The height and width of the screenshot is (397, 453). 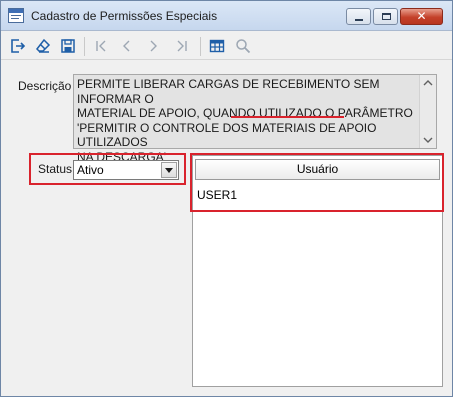 What do you see at coordinates (226, 16) in the screenshot?
I see `title-bar: Cadastro de Permissões Especiais ✕` at bounding box center [226, 16].